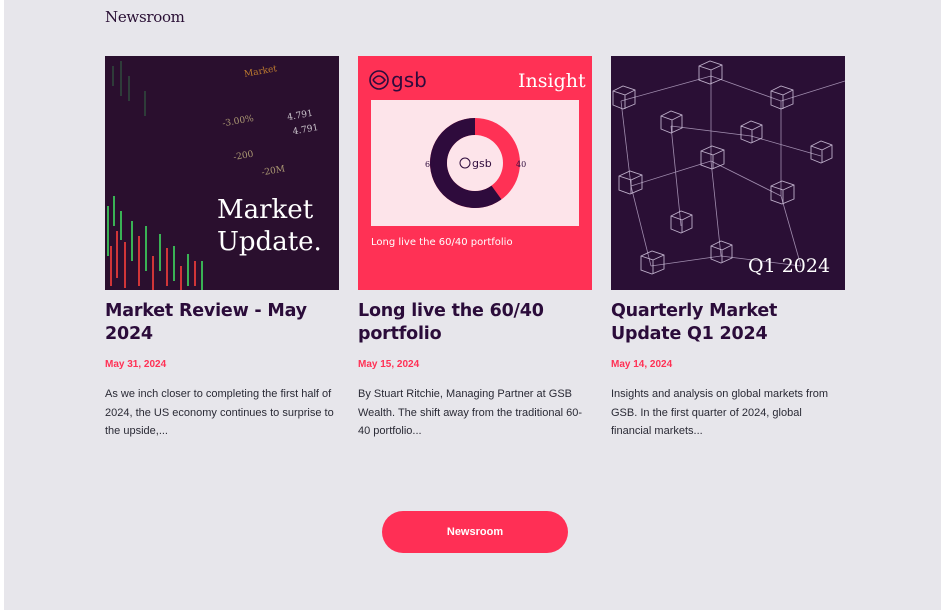  What do you see at coordinates (521, 164) in the screenshot?
I see `svg-text: 40` at bounding box center [521, 164].